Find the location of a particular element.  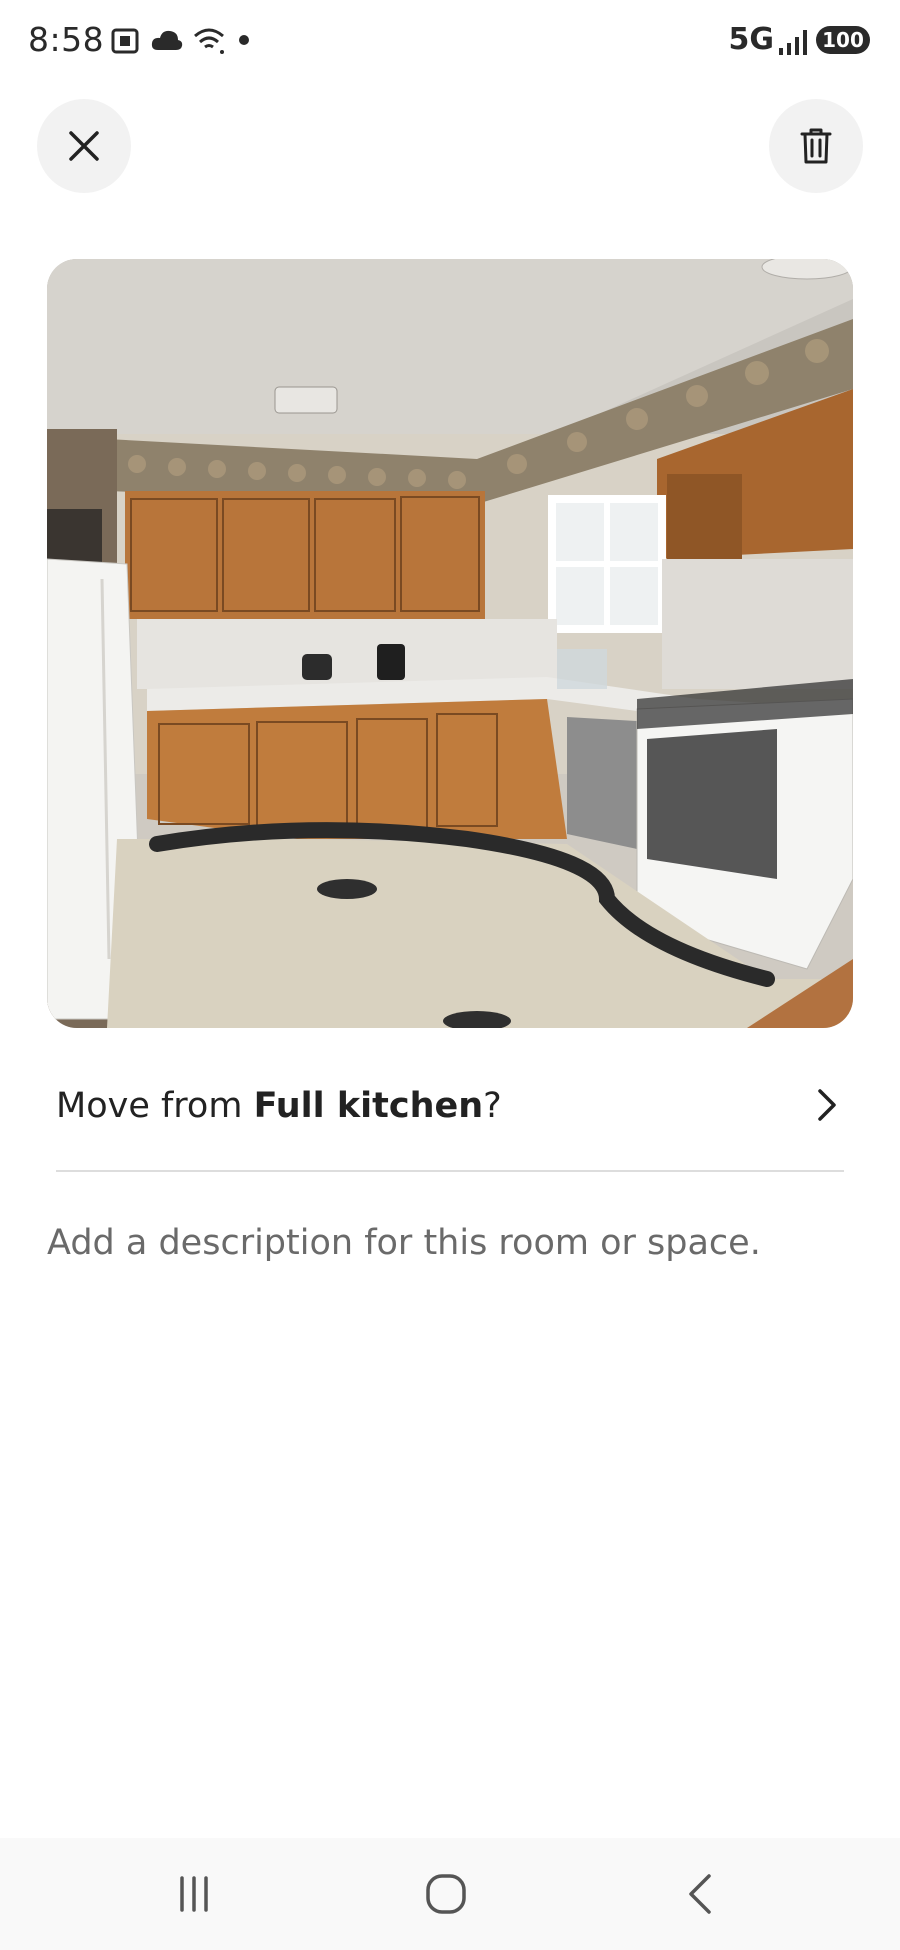

status-bar: 8:58 5G 100 is located at coordinates (450, 42).